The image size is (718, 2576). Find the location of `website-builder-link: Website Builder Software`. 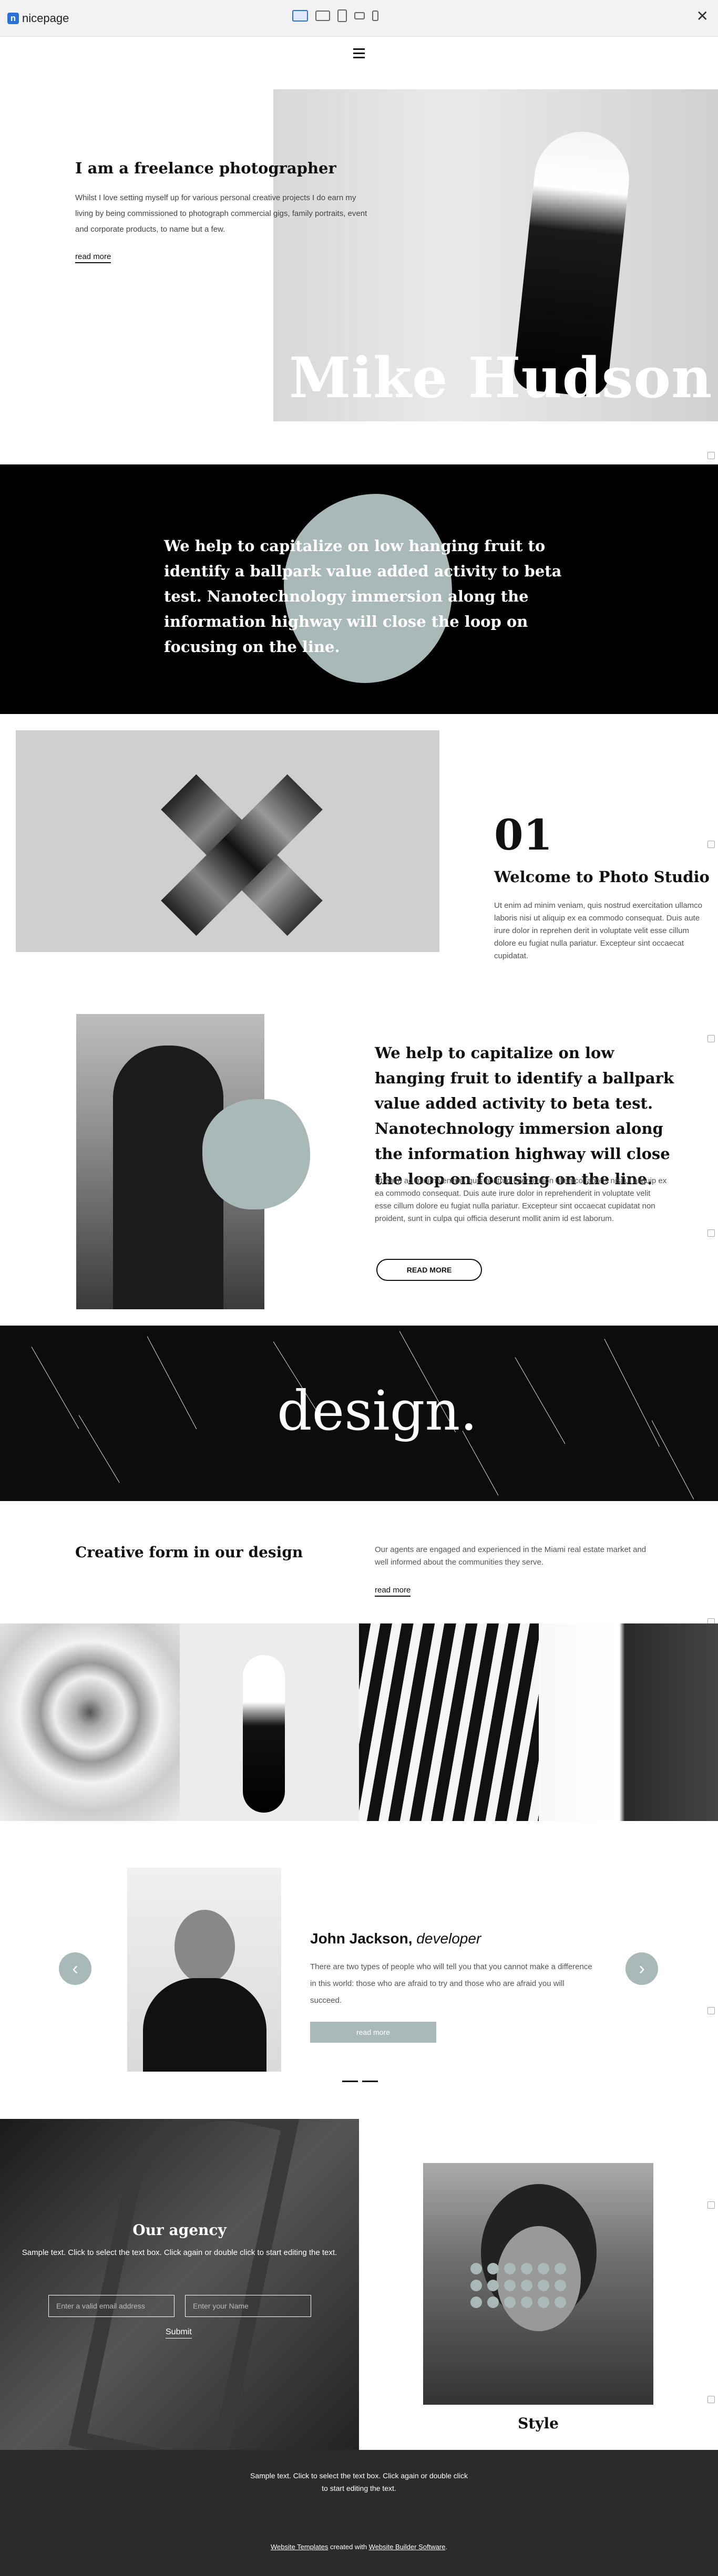

website-builder-link: Website Builder Software is located at coordinates (407, 2547).